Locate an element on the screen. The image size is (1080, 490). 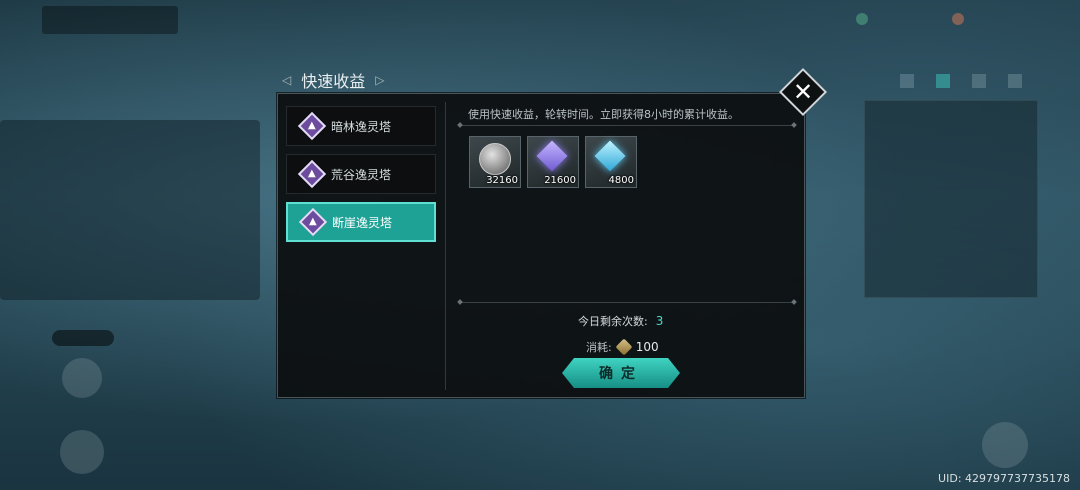
background-side-label is located at coordinates (83, 338).